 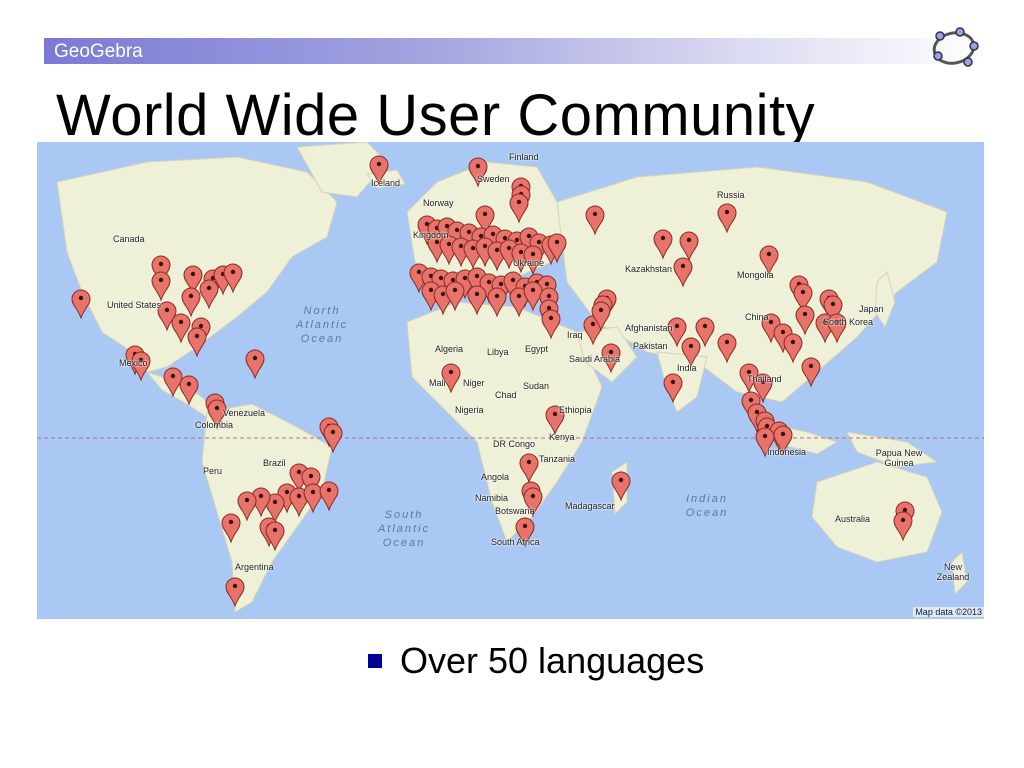 What do you see at coordinates (244, 413) in the screenshot?
I see `map-label: Venezuela` at bounding box center [244, 413].